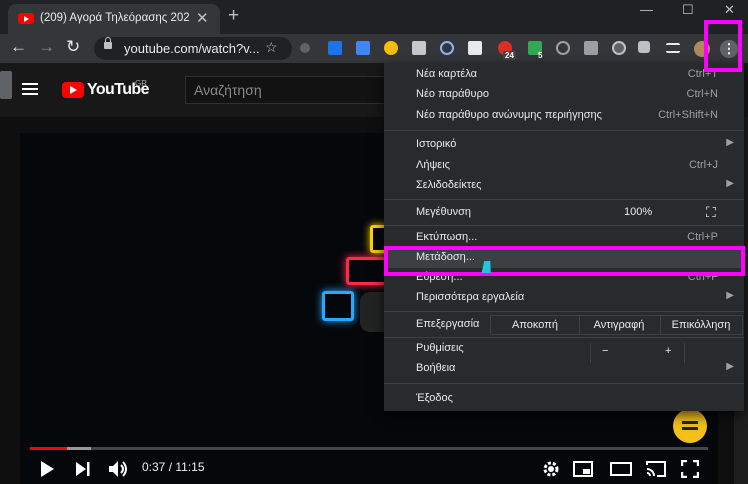  What do you see at coordinates (18, 47) in the screenshot?
I see `back-button: ←` at bounding box center [18, 47].